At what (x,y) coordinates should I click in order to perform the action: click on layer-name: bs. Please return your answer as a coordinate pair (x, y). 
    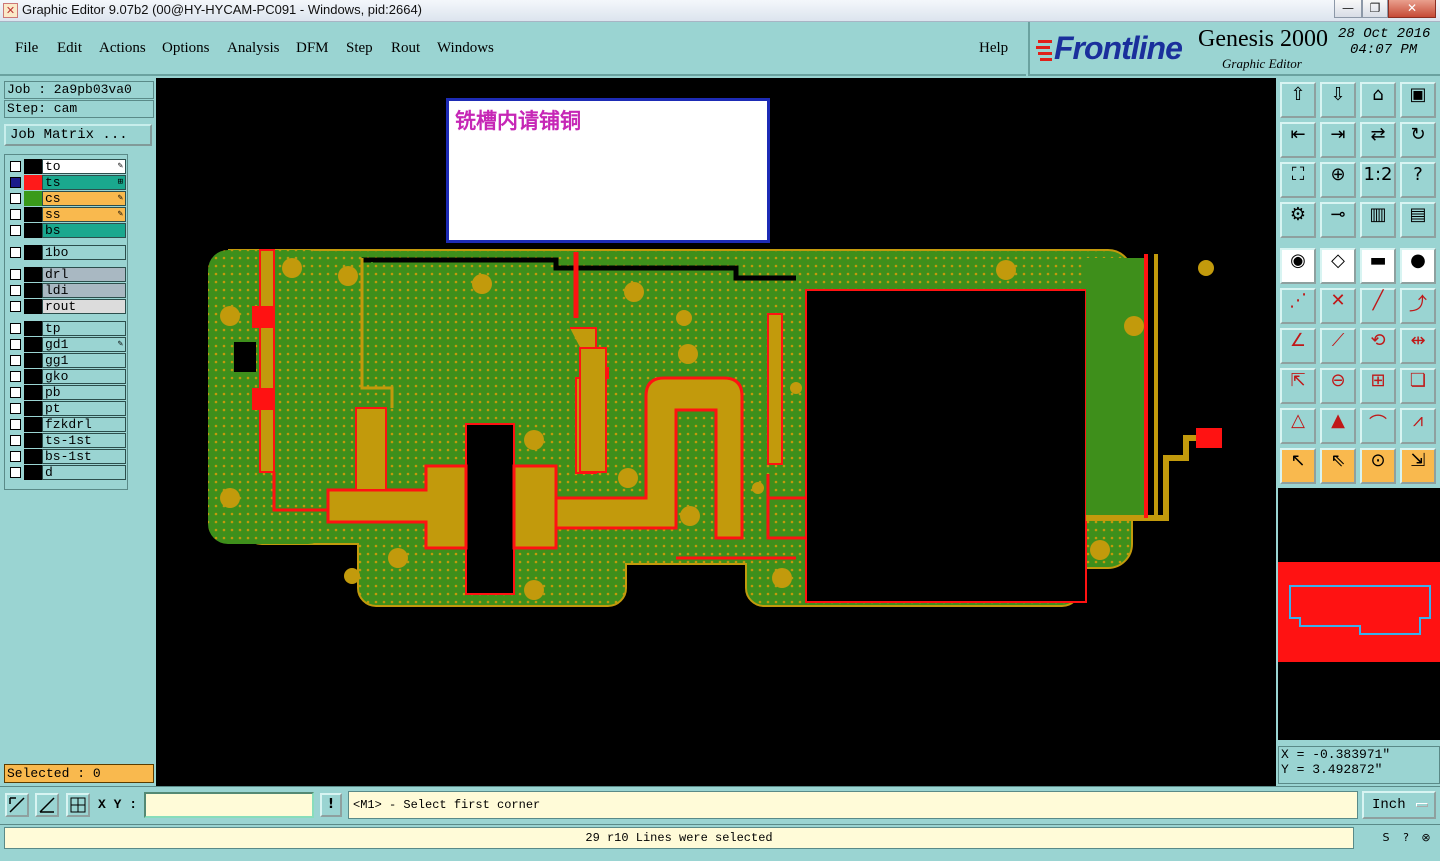
    Looking at the image, I should click on (84, 230).